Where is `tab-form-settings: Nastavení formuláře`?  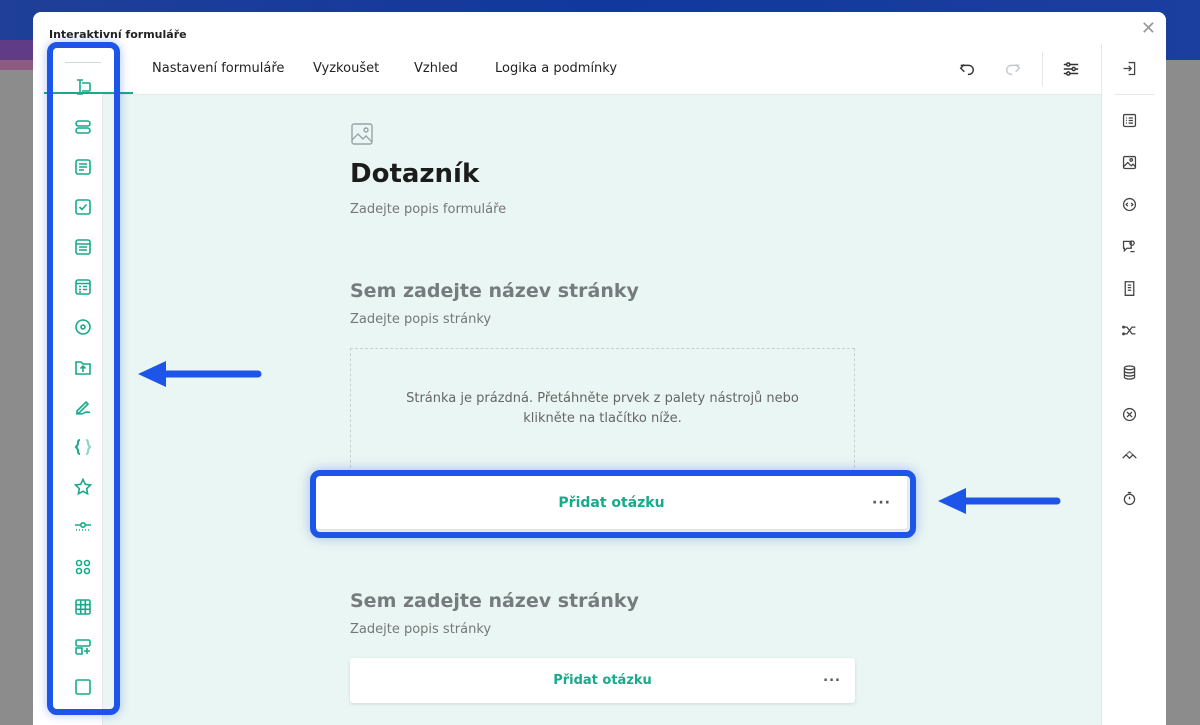
tab-form-settings: Nastavení formuláře is located at coordinates (218, 68).